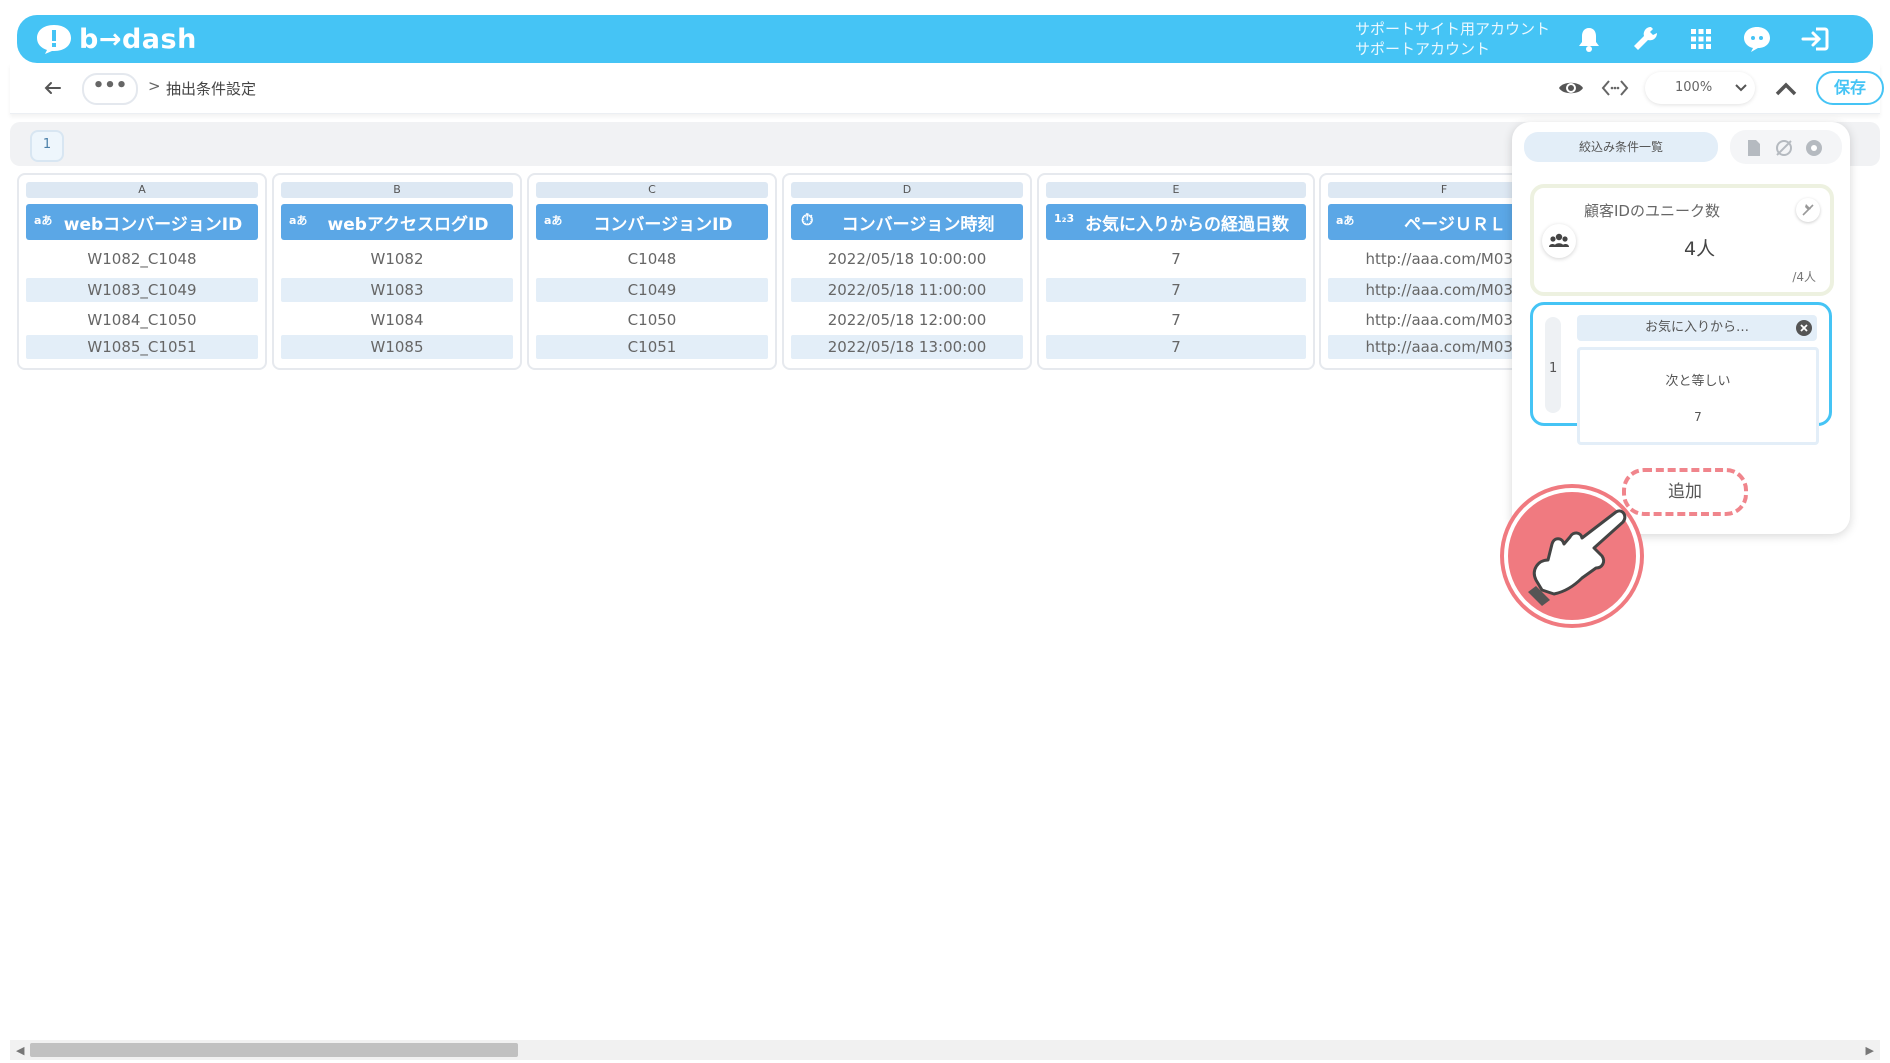 The width and height of the screenshot is (1890, 1063). What do you see at coordinates (1572, 556) in the screenshot?
I see `hand-pointer-icon` at bounding box center [1572, 556].